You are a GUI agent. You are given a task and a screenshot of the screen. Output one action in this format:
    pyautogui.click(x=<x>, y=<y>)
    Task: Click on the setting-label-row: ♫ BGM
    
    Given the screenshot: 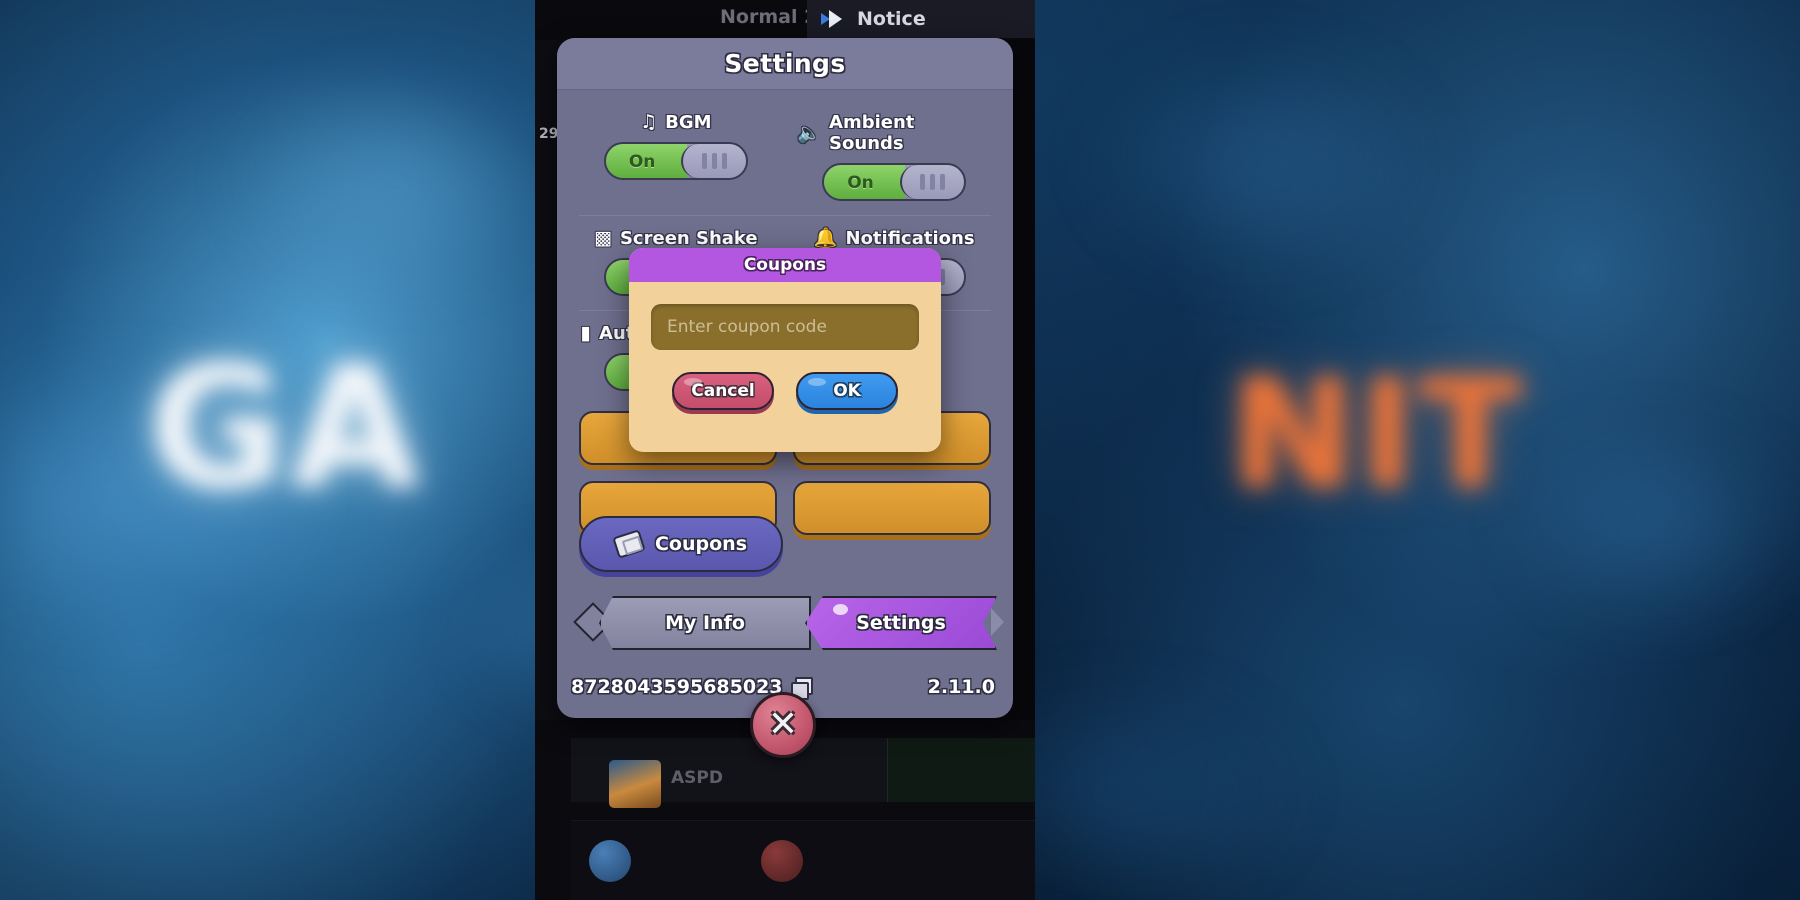 What is the action you would take?
    pyautogui.click(x=675, y=122)
    